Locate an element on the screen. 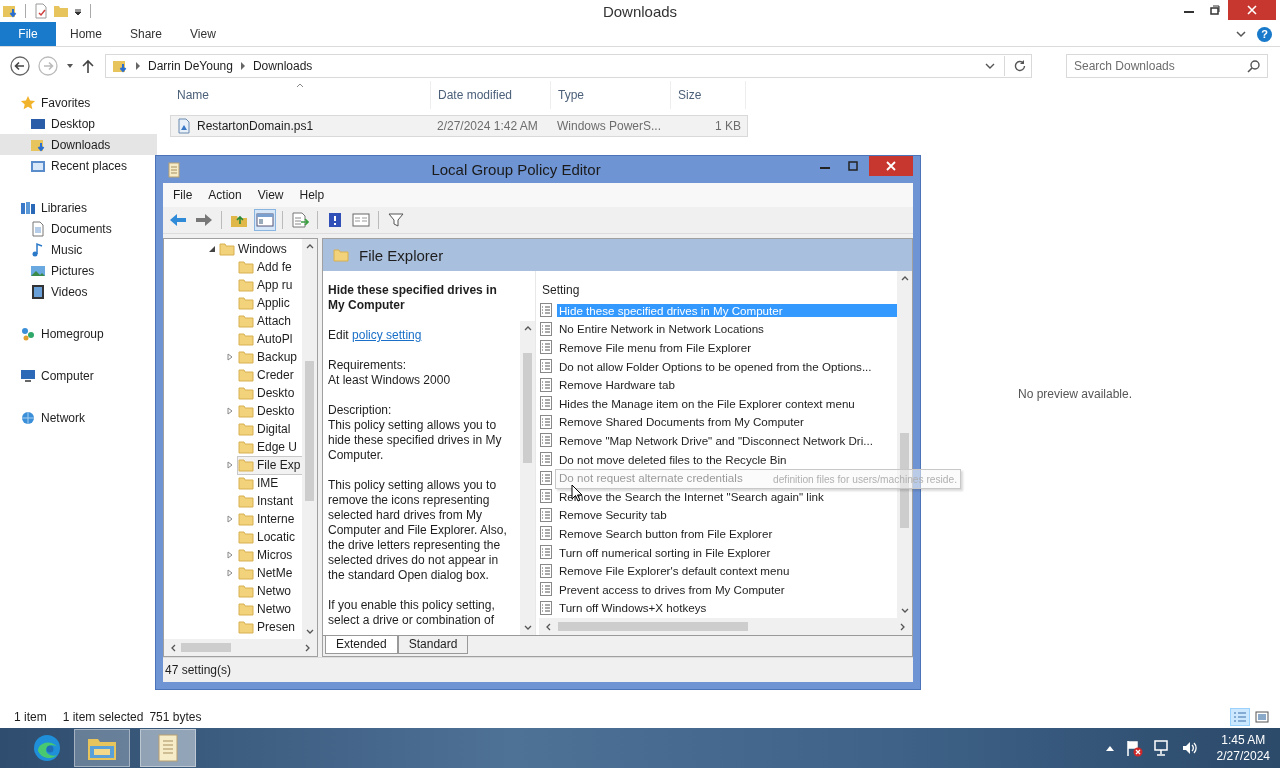 The height and width of the screenshot is (768, 1280). column-header: Size is located at coordinates (708, 95).